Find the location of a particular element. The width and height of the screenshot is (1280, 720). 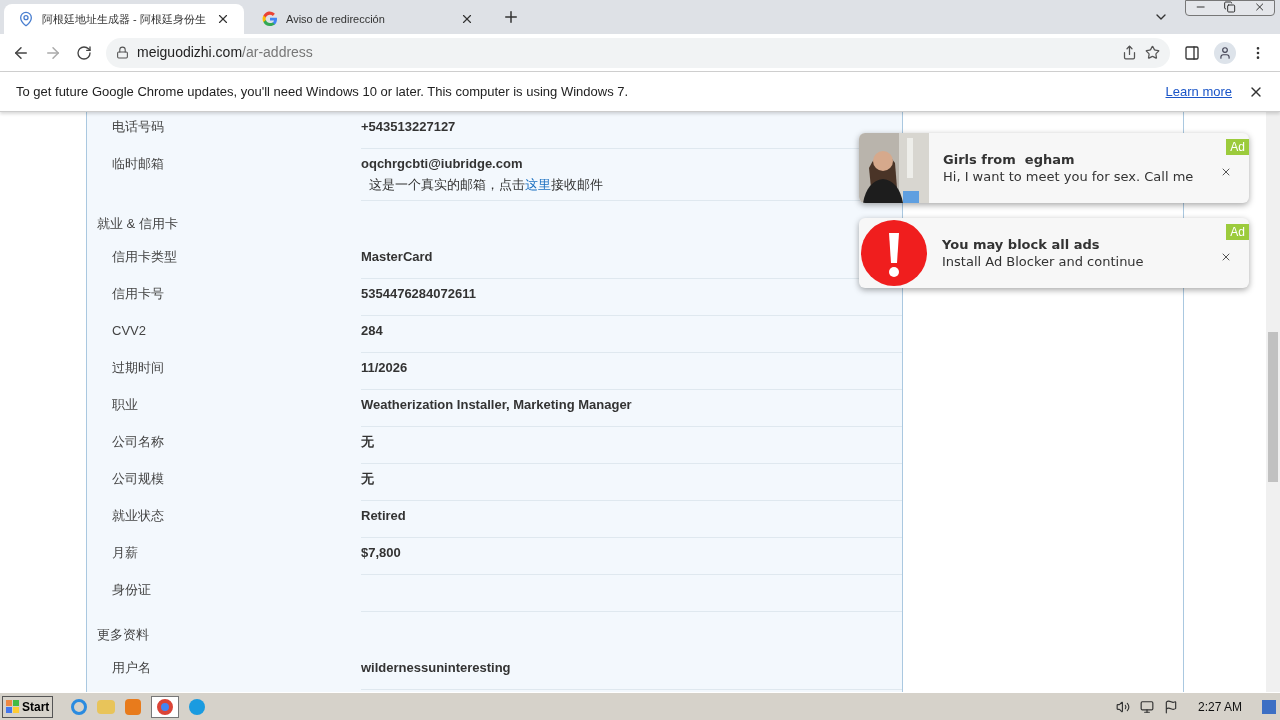

show-desktop-button is located at coordinates (1269, 706).